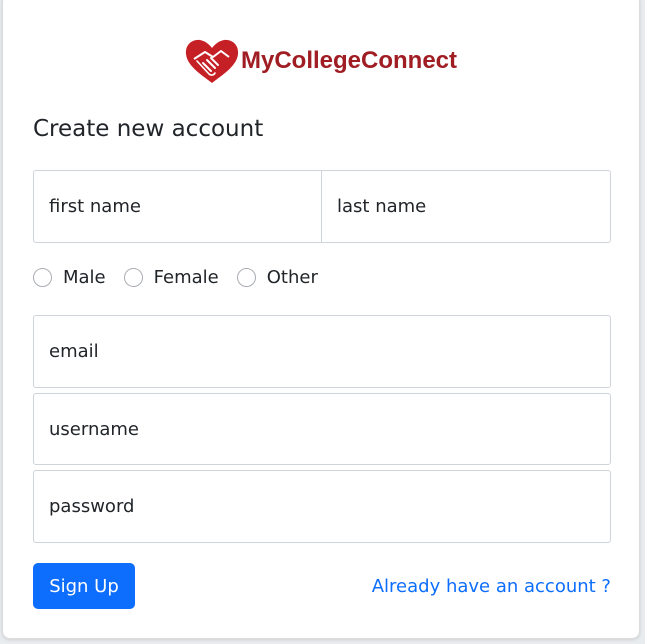 This screenshot has height=644, width=645. I want to click on radio-male, so click(42, 277).